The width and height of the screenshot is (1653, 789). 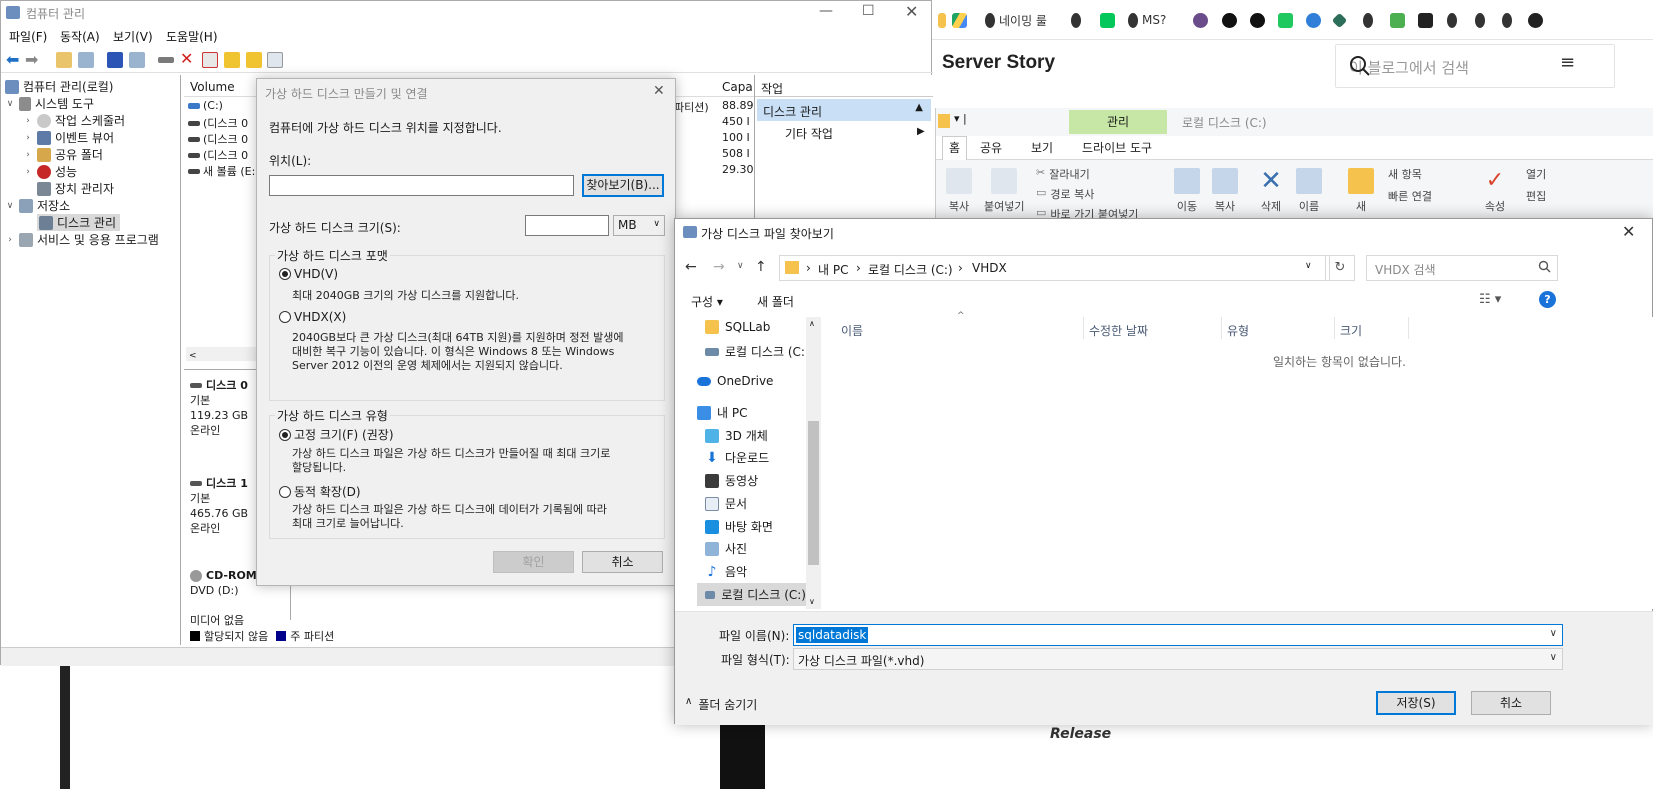 I want to click on nav-music: ♪ 음악, so click(x=726, y=571).